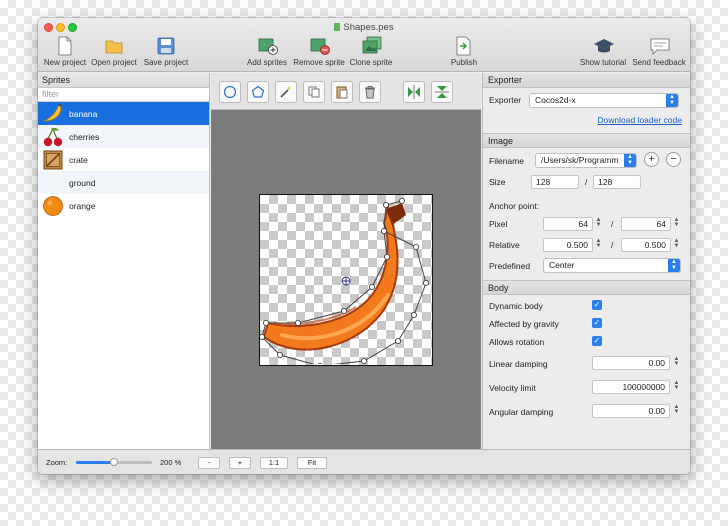 The image size is (728, 526). Describe the element at coordinates (568, 224) in the screenshot. I see `pixel-x-field: 64` at that location.